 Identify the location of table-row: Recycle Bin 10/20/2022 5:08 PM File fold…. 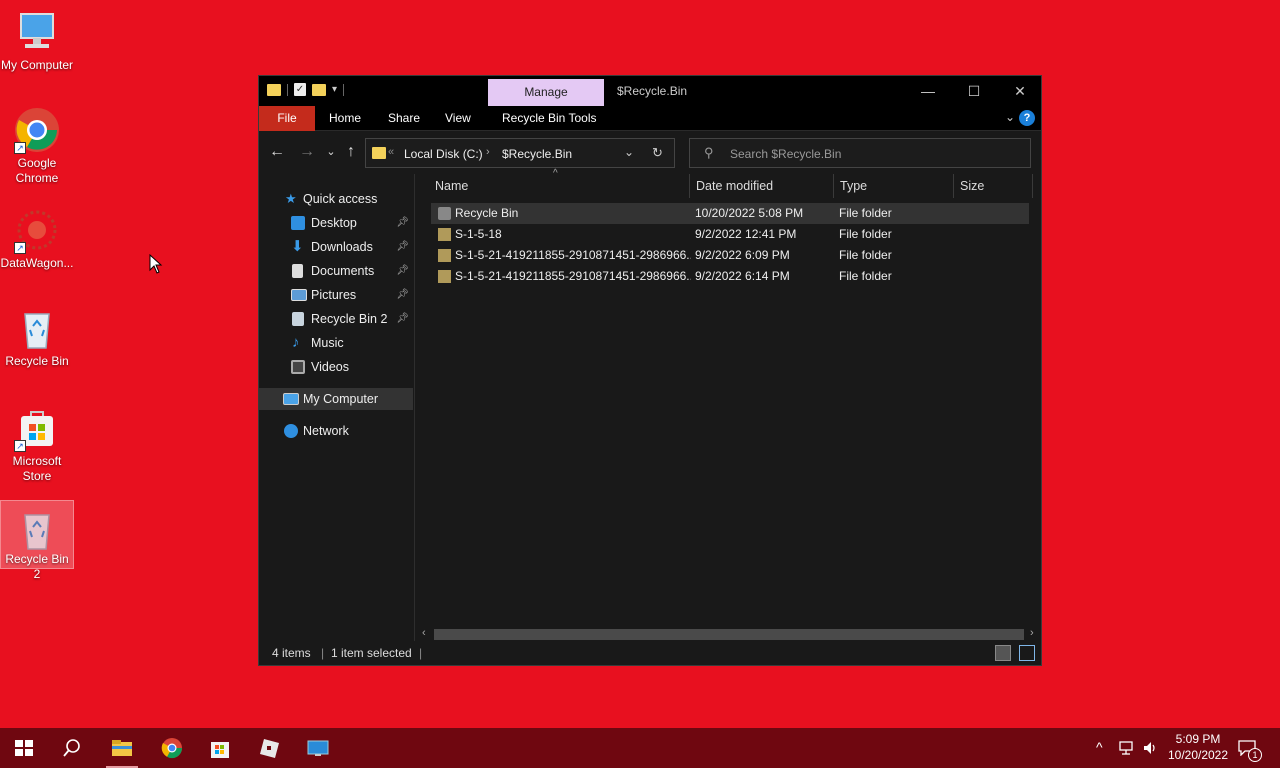
(730, 213).